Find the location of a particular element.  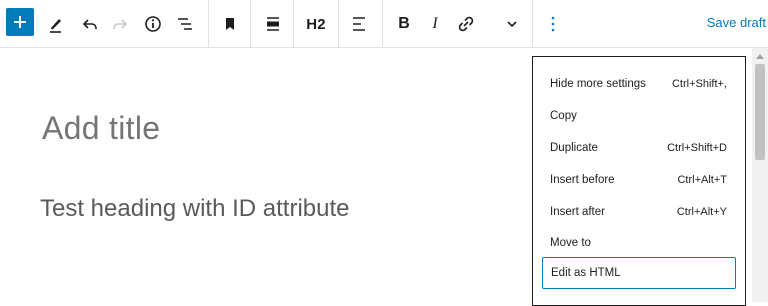

post-title-input: Add title is located at coordinates (101, 128).